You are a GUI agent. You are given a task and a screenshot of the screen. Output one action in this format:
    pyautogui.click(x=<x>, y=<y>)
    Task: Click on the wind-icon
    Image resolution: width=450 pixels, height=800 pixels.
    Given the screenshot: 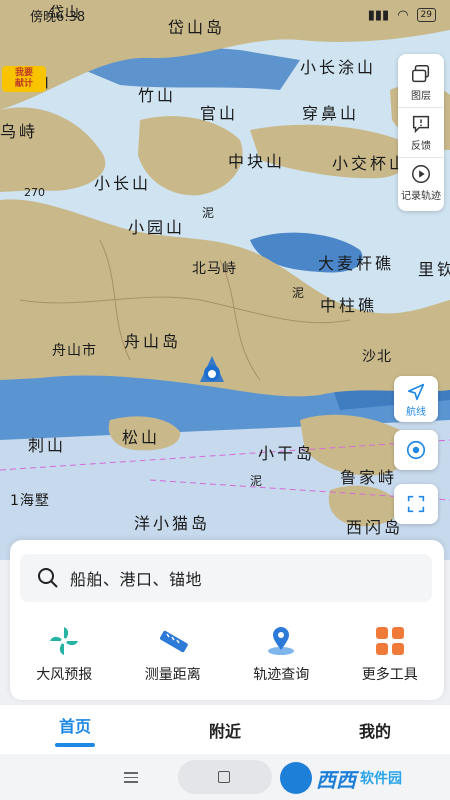 What is the action you would take?
    pyautogui.click(x=64, y=641)
    